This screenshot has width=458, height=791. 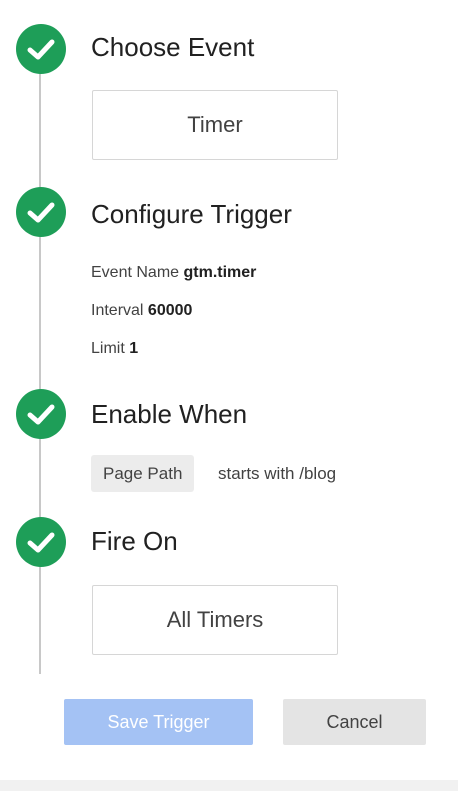 I want to click on timeline-connector, so click(x=40, y=367).